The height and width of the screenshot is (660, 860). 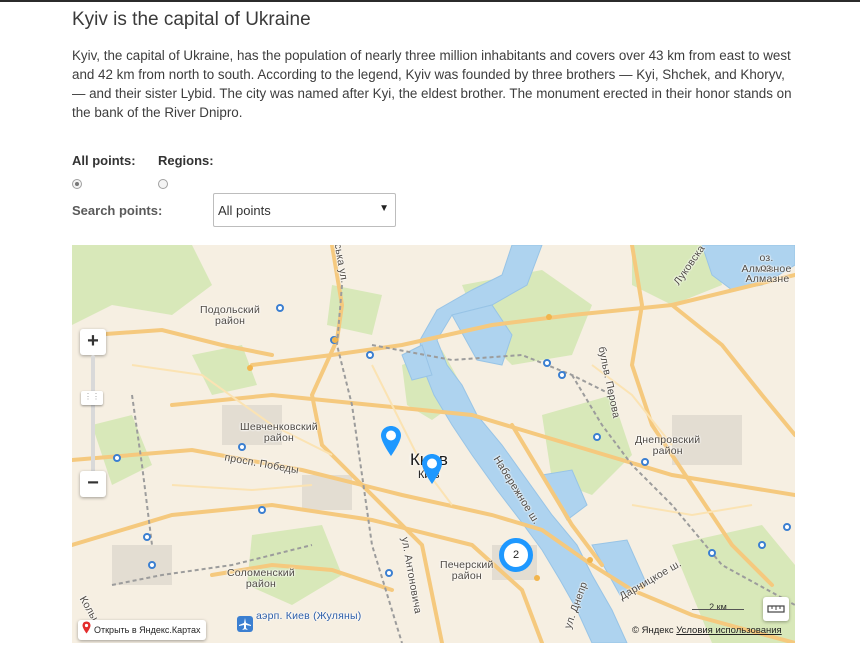 I want to click on terms-of-use-link: Условия использования, so click(x=728, y=630).